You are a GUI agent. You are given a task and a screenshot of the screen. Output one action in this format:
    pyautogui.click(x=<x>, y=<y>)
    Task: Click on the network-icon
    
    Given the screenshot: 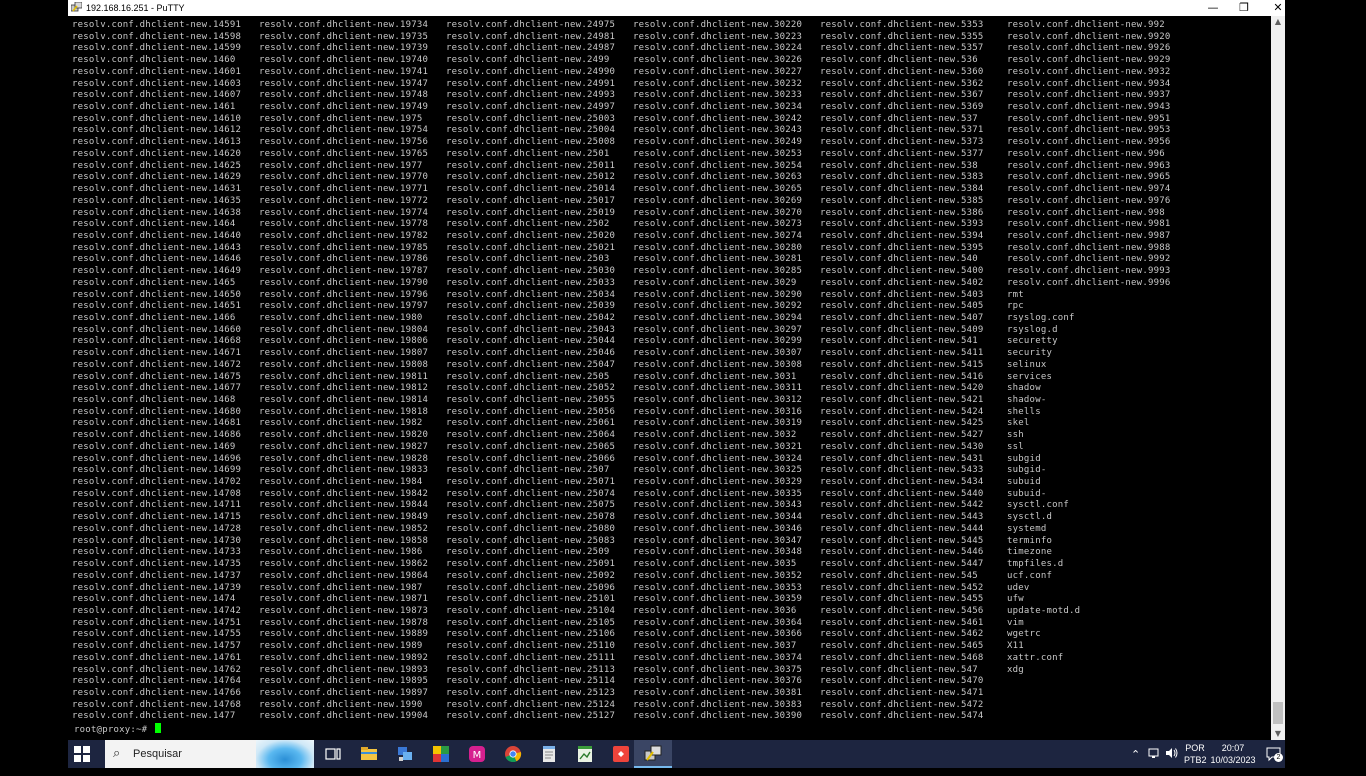 What is the action you would take?
    pyautogui.click(x=1155, y=760)
    